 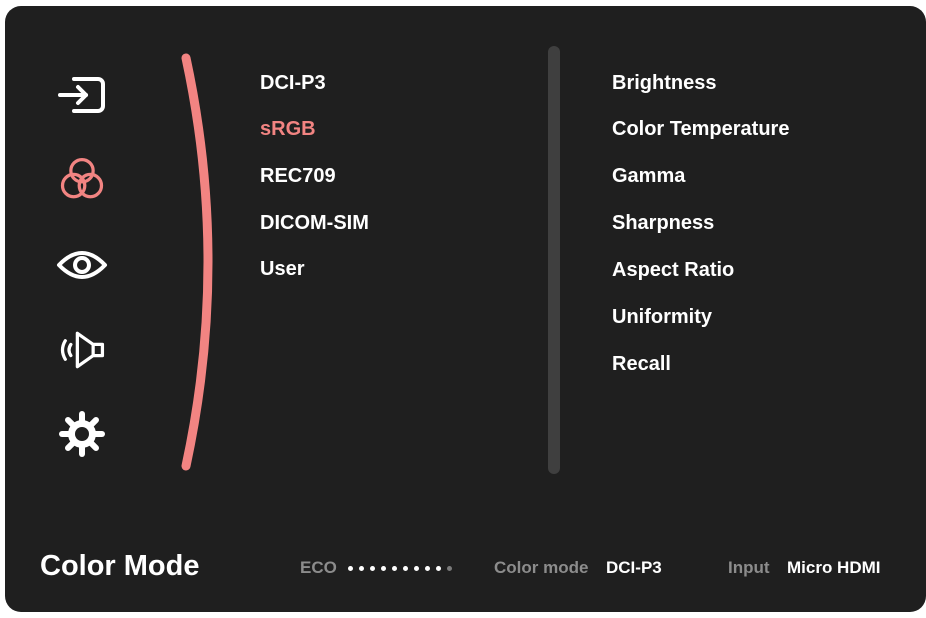 What do you see at coordinates (82, 95) in the screenshot?
I see `input-icon` at bounding box center [82, 95].